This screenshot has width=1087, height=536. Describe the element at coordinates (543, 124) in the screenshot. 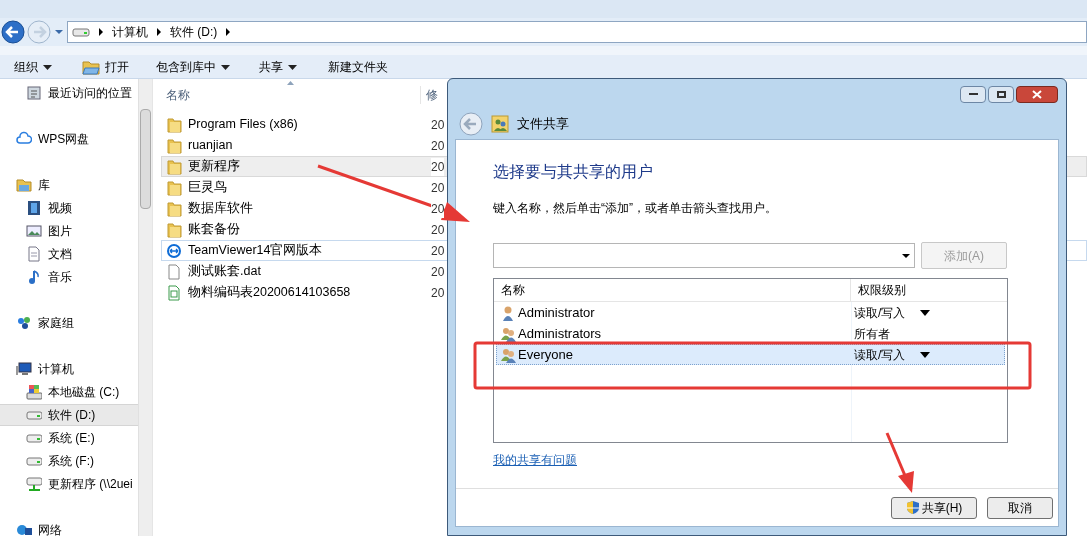

I see `dialog-title: 文件共享` at that location.